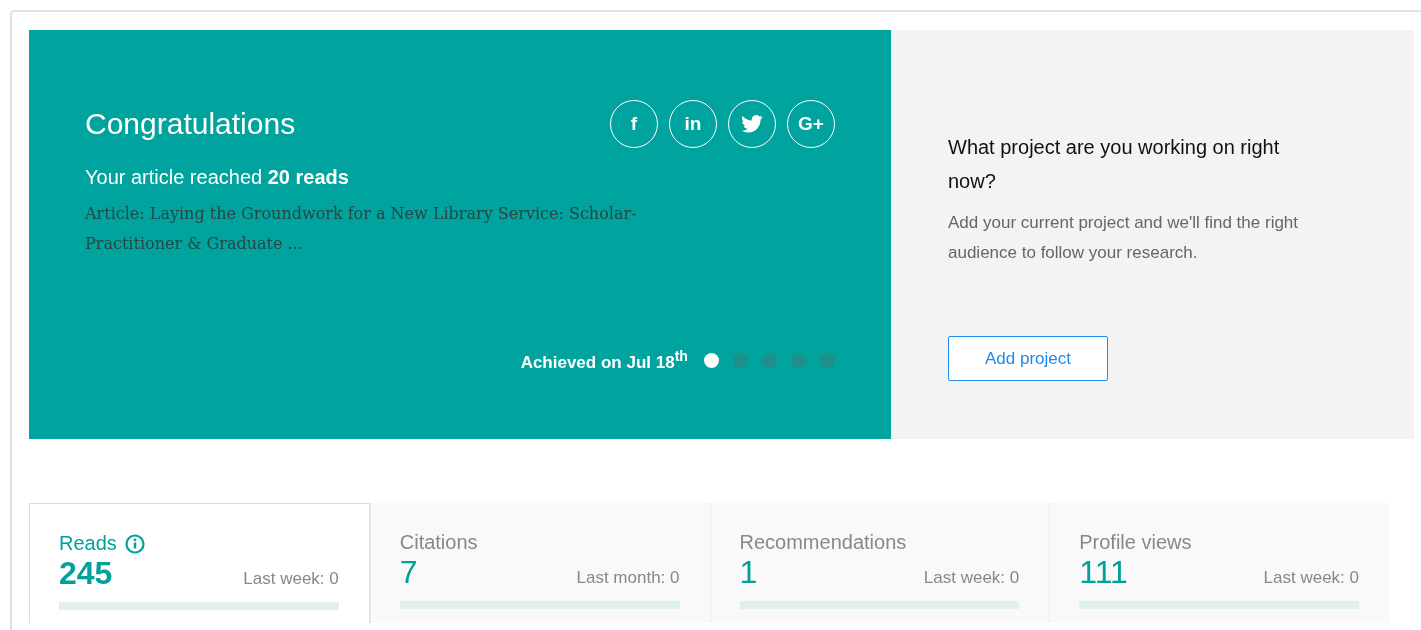 The image size is (1421, 630). I want to click on stat-label: Recommendations, so click(823, 542).